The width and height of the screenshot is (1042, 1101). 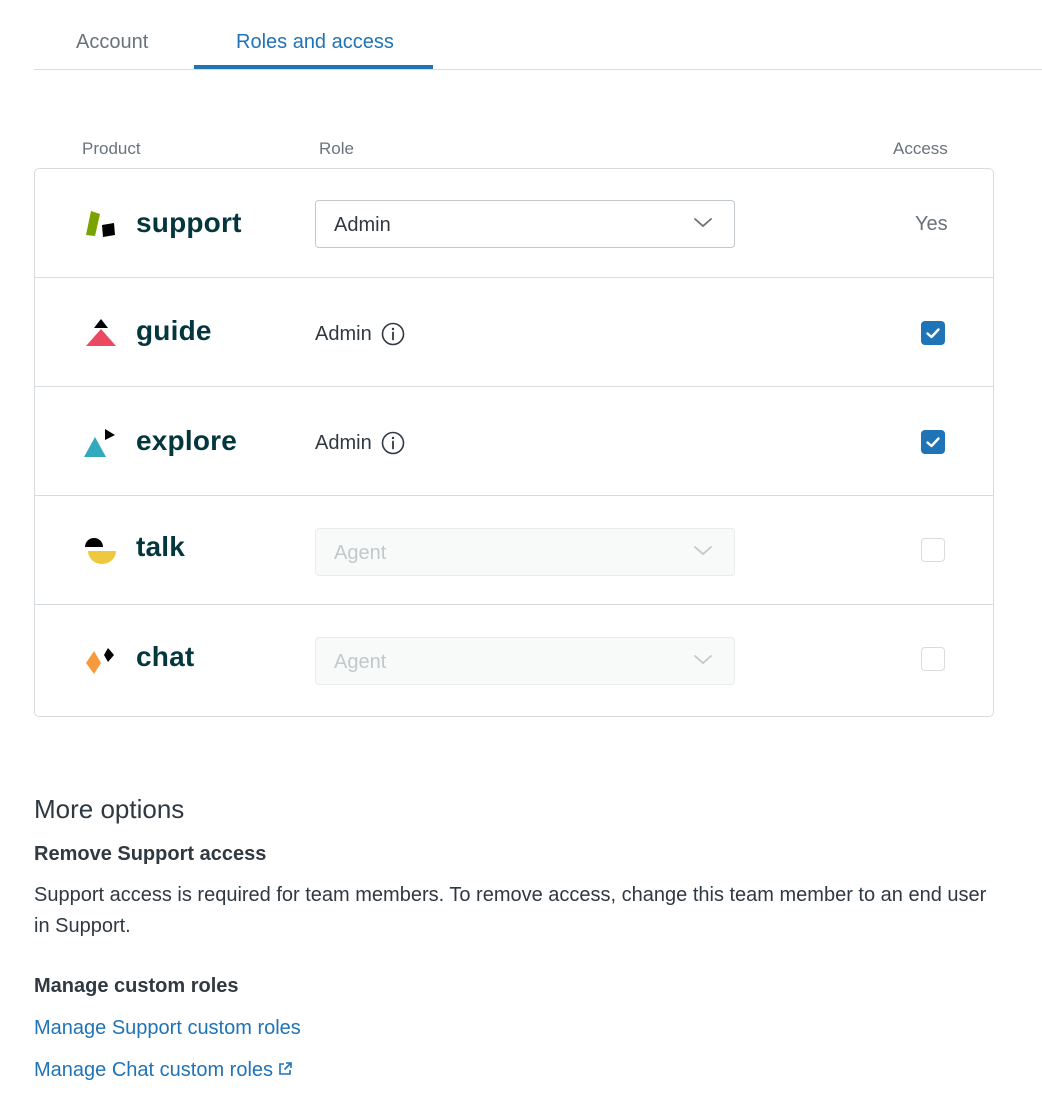 I want to click on explore-role-text: Admin, so click(x=343, y=443).